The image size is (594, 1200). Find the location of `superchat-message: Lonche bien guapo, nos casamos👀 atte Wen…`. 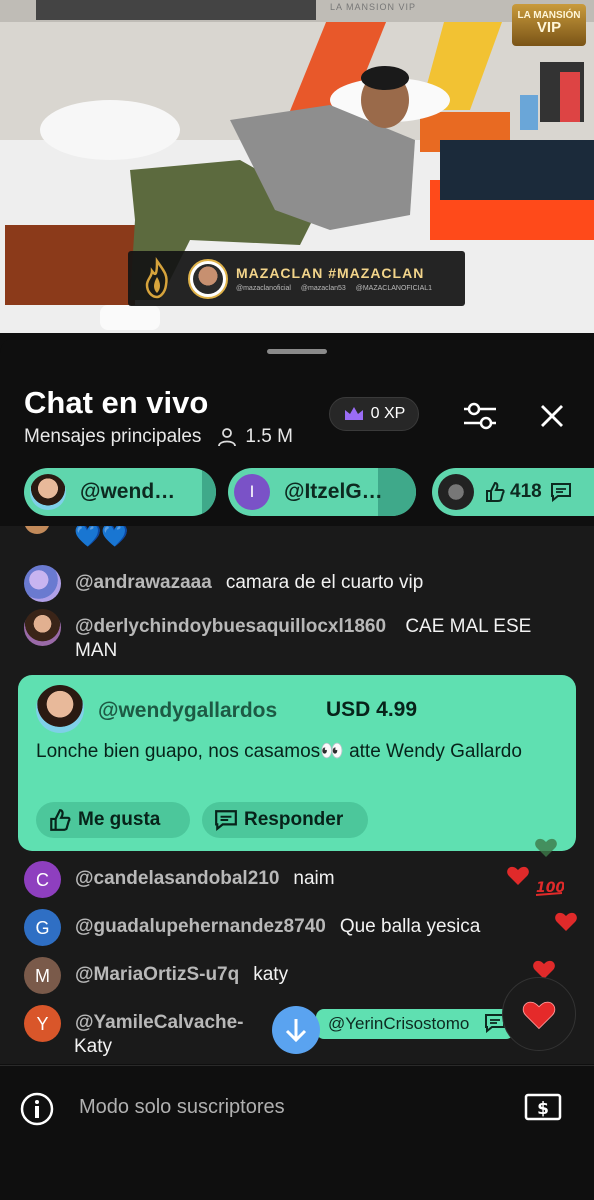

superchat-message: Lonche bien guapo, nos casamos👀 atte Wen… is located at coordinates (279, 751).